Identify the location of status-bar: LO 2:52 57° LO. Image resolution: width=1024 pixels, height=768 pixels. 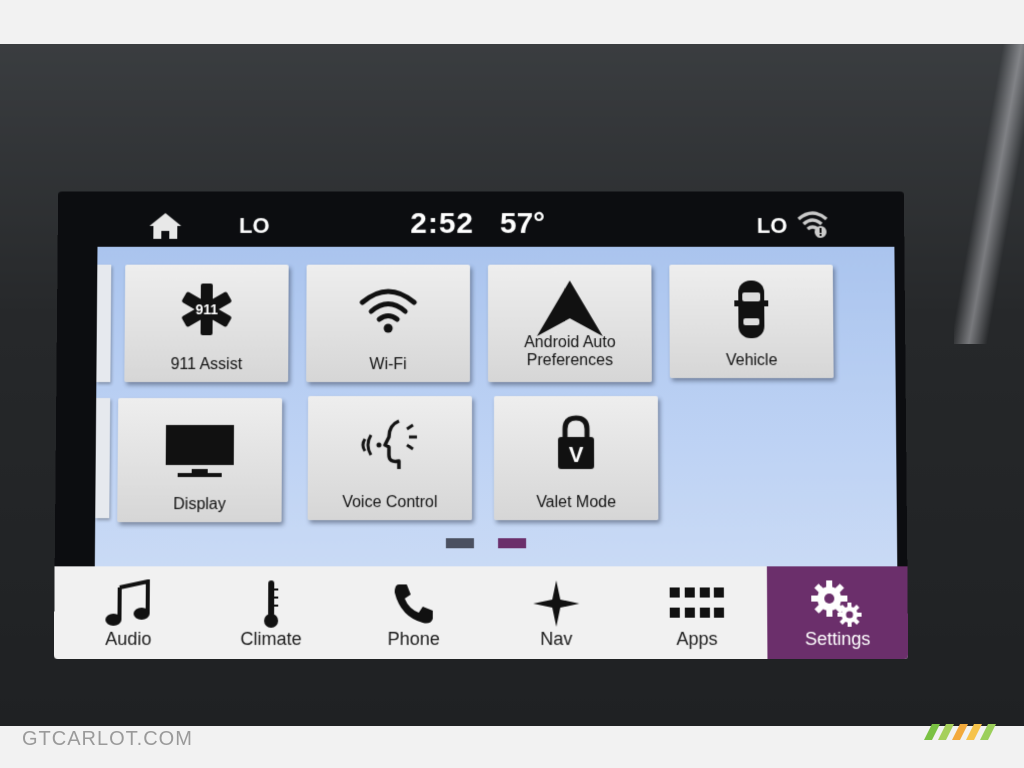
(495, 218).